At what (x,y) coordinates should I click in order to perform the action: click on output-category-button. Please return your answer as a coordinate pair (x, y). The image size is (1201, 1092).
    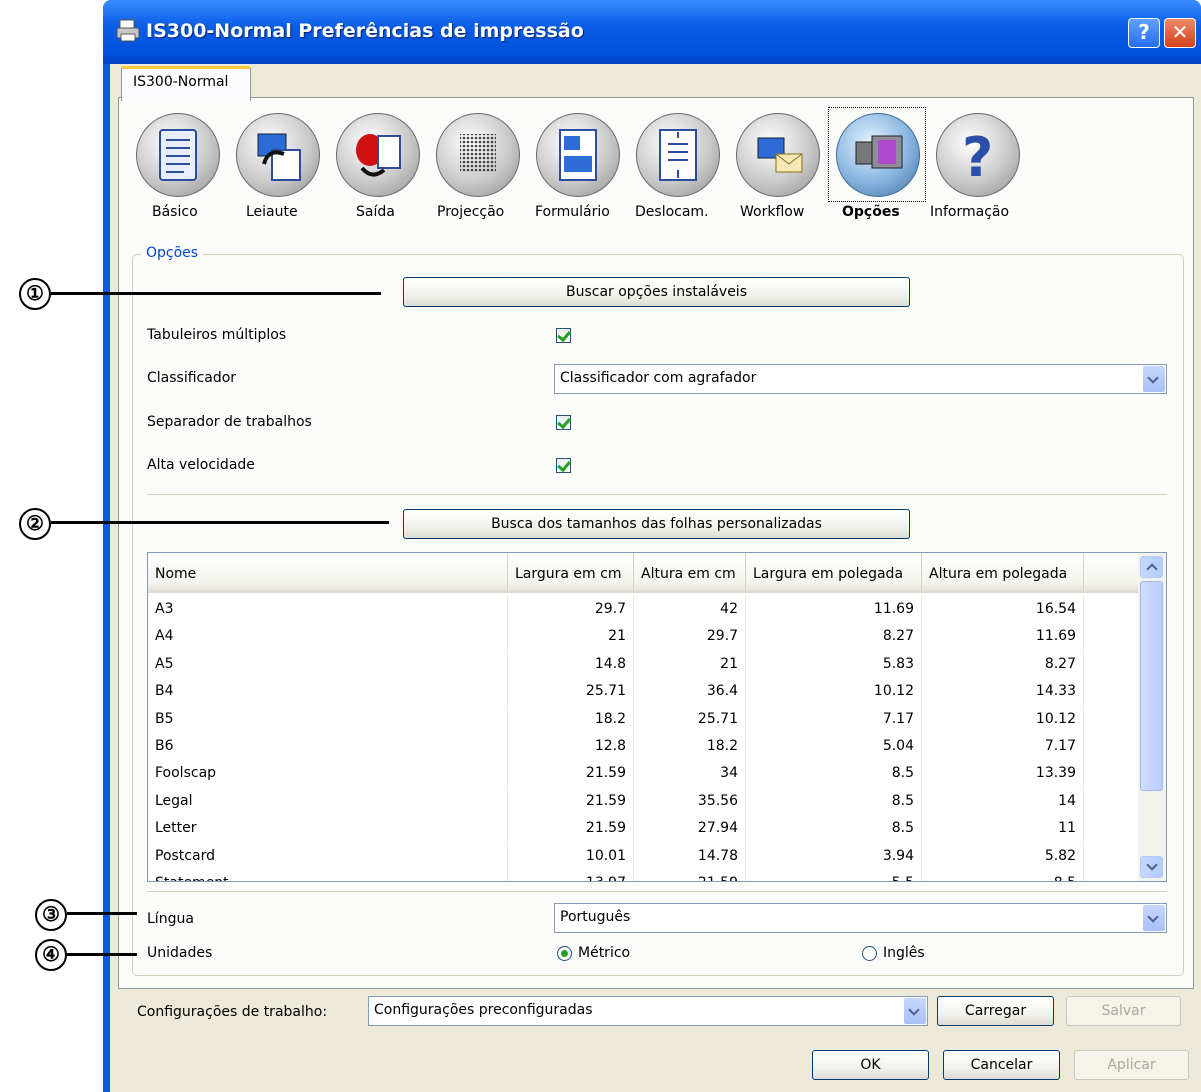
    Looking at the image, I should click on (378, 155).